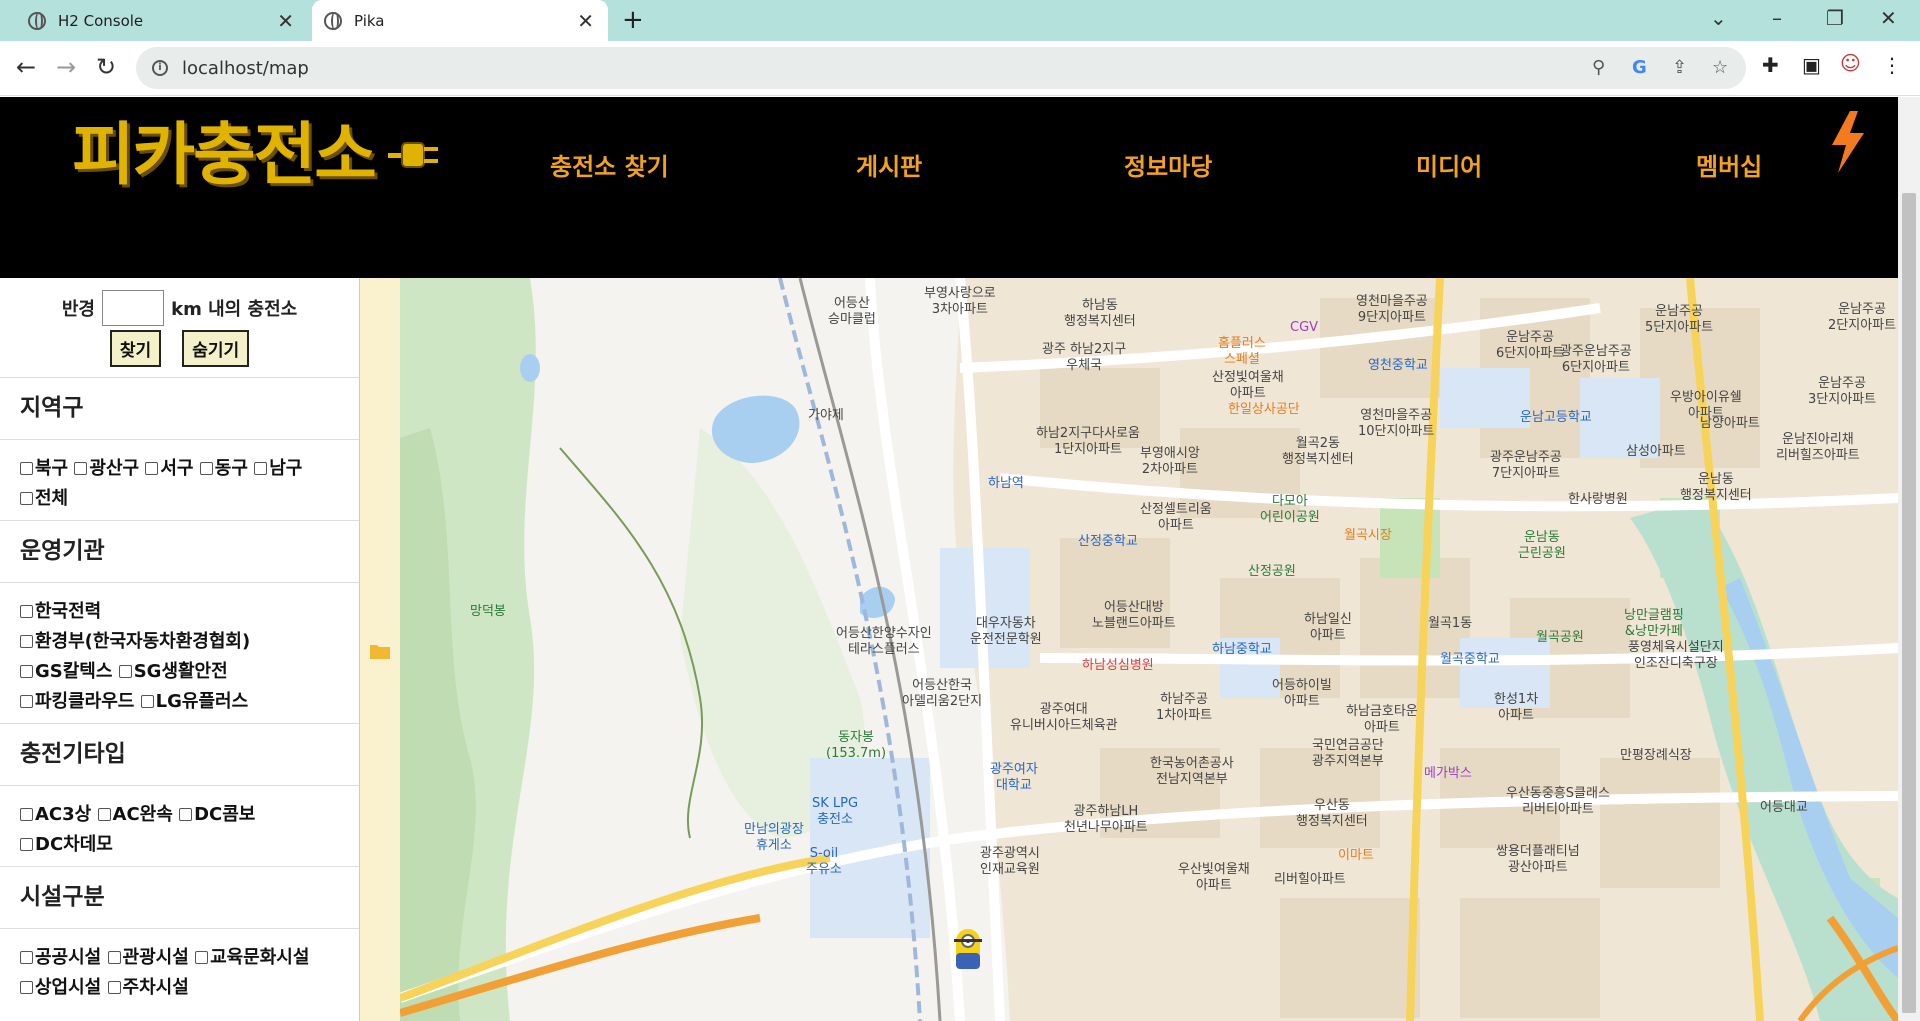 The image size is (1920, 1021). I want to click on map-place-label: 어등산 승마클럽, so click(852, 312).